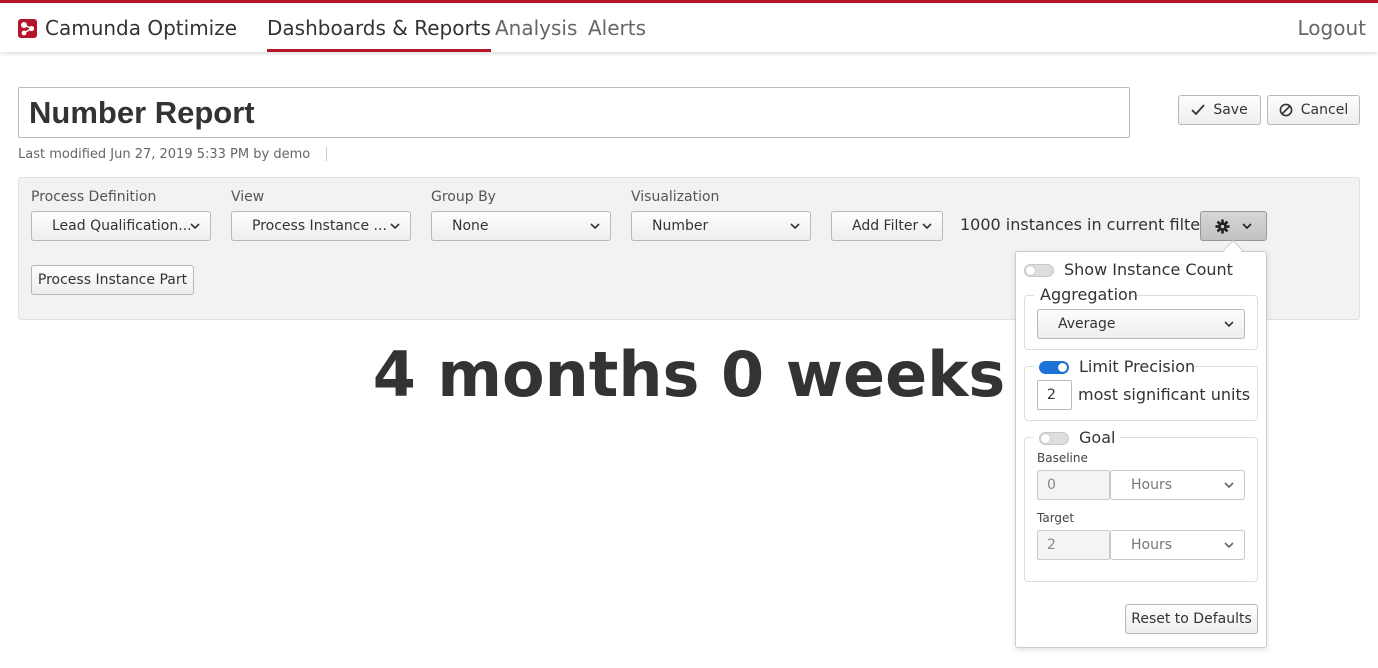  I want to click on cancel-button: Cancel, so click(1313, 110).